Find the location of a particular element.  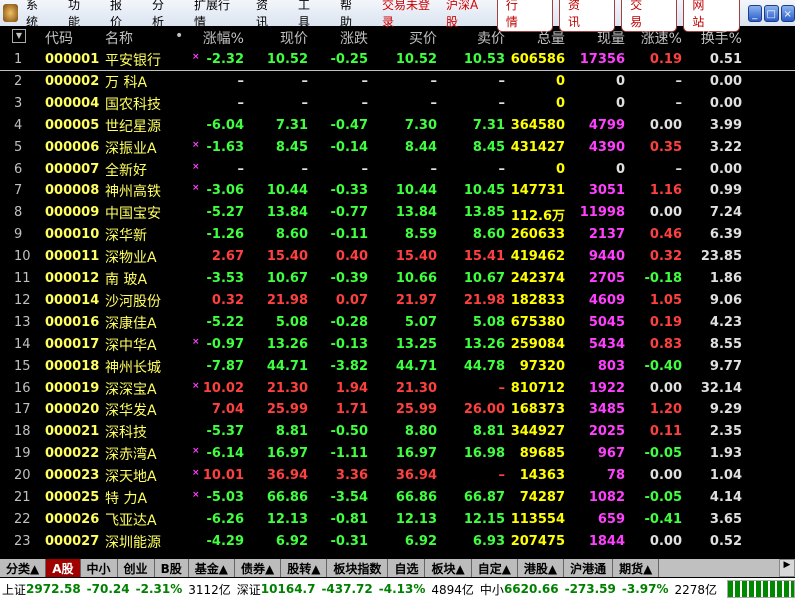

stock-name: 中国宝安 is located at coordinates (133, 214).